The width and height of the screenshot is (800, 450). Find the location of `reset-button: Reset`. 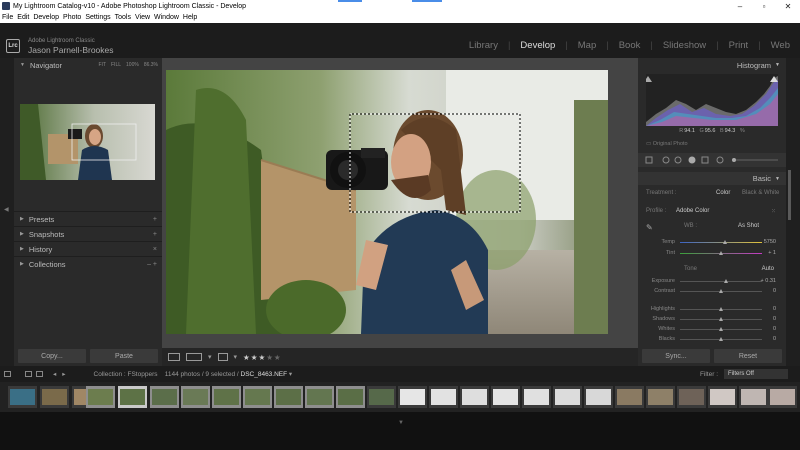

reset-button: Reset is located at coordinates (748, 356).